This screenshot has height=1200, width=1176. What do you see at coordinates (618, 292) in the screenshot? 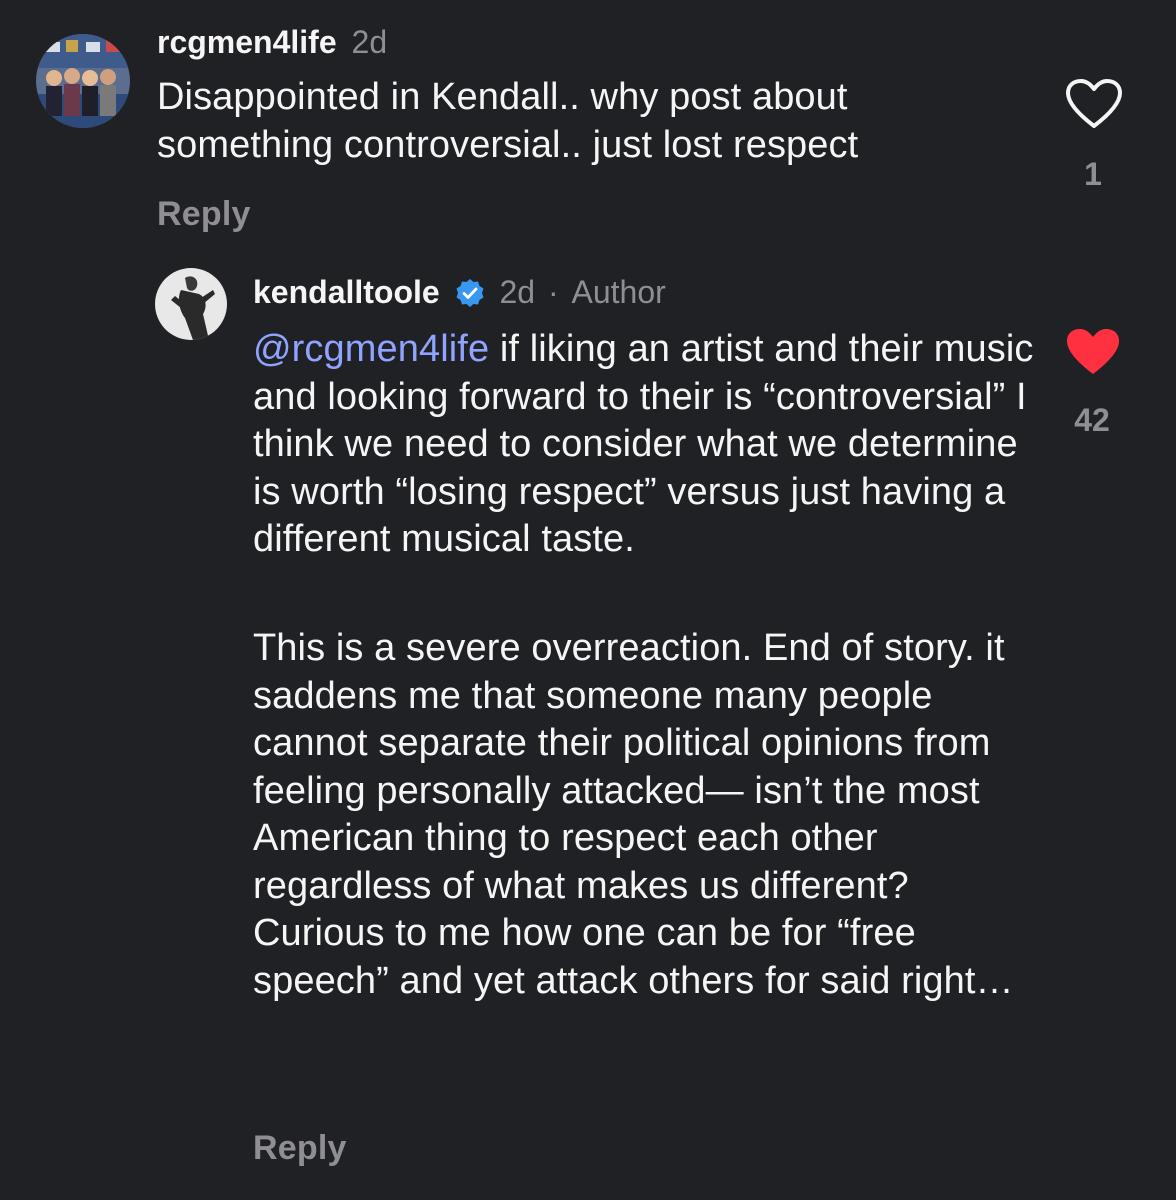
I see `author-label: Author` at bounding box center [618, 292].